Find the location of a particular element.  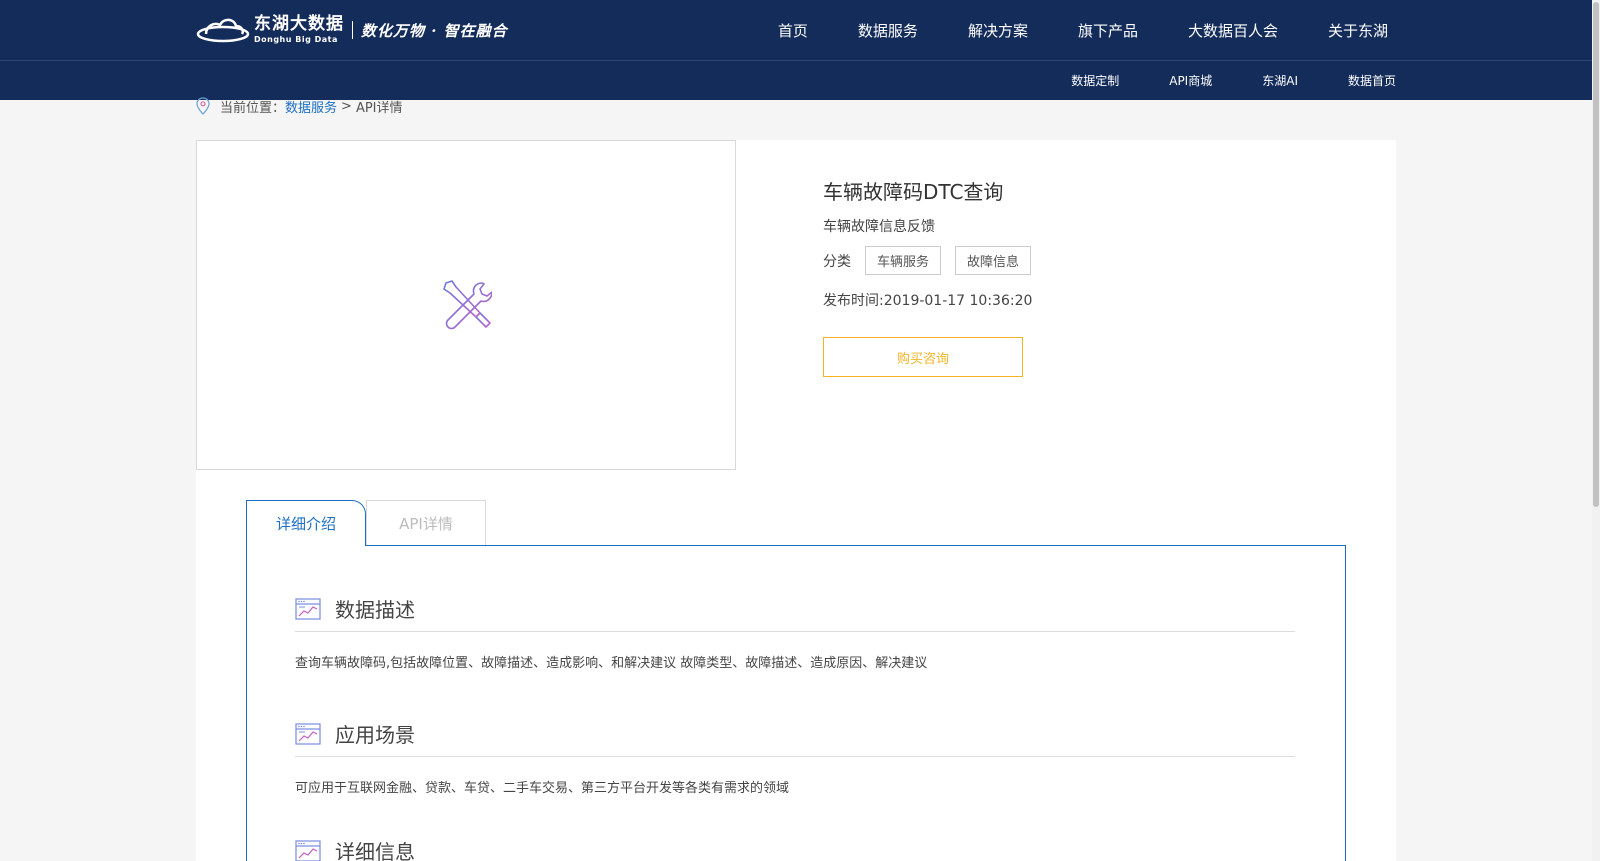

logo-text: 东湖大数据 Donghu Big Data is located at coordinates (299, 30).